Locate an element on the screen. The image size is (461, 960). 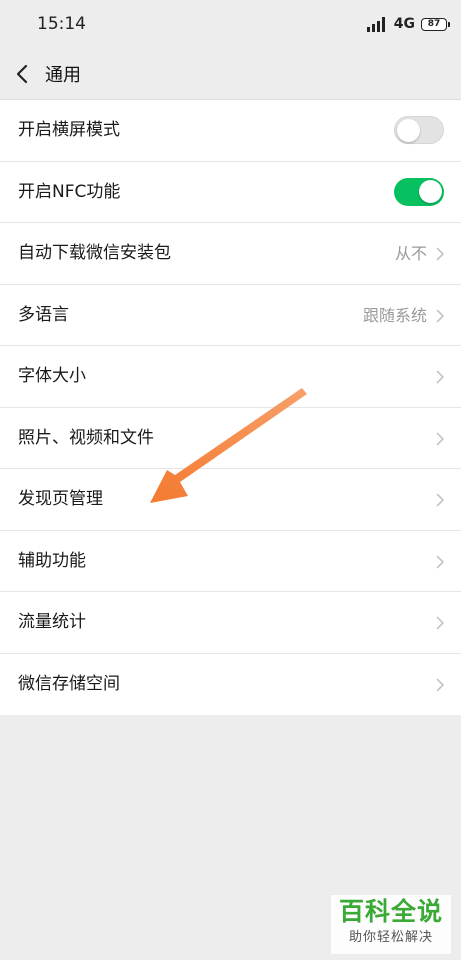
row-label: 多语言 is located at coordinates (43, 314).